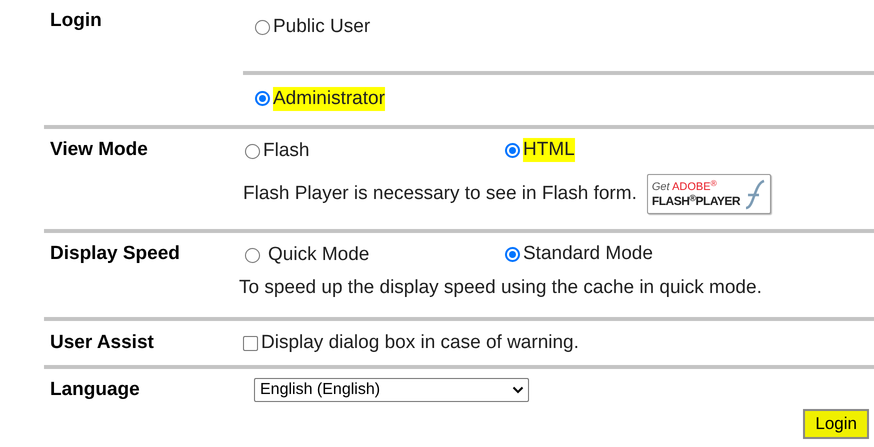  I want to click on radio-option: Flash, so click(277, 151).